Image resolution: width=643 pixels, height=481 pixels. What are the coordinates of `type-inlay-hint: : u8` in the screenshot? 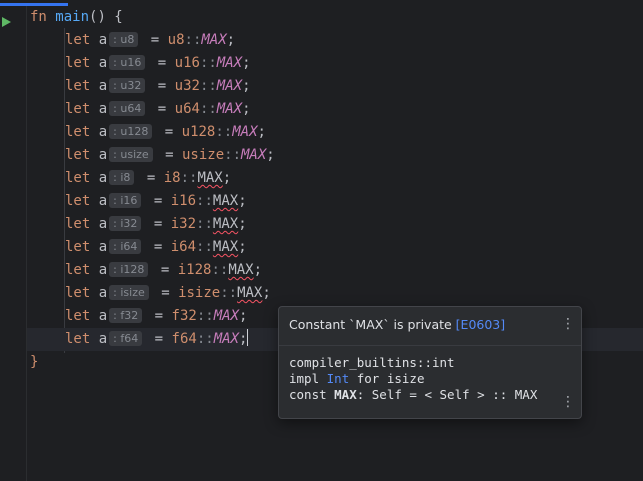 It's located at (124, 39).